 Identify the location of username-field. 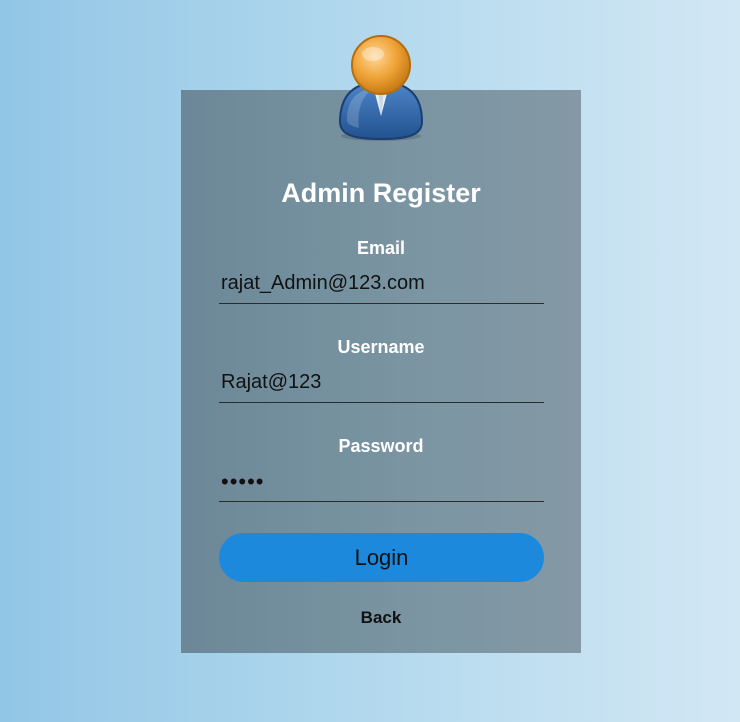
(381, 383).